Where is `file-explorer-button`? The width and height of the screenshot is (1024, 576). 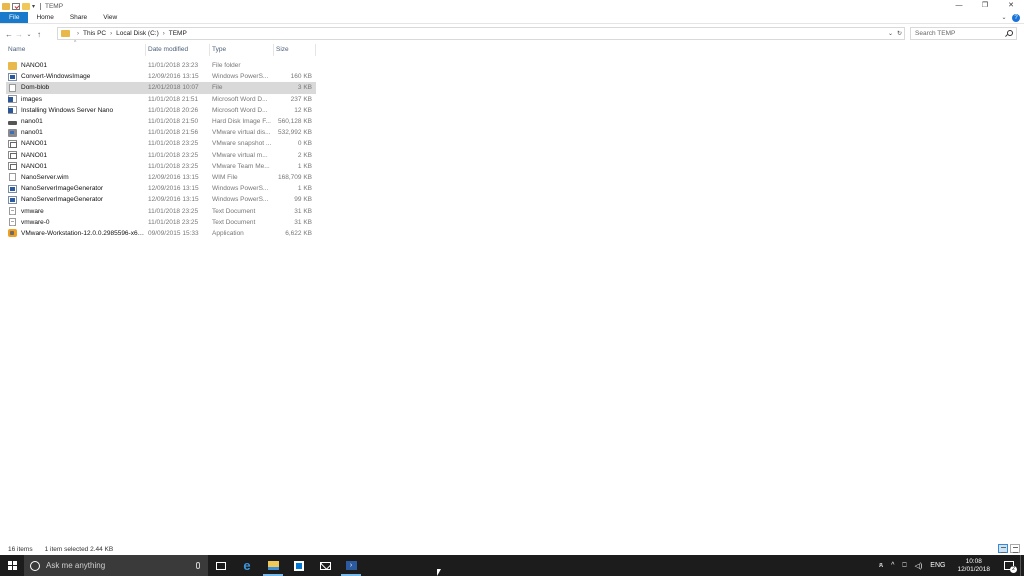
file-explorer-button is located at coordinates (273, 565).